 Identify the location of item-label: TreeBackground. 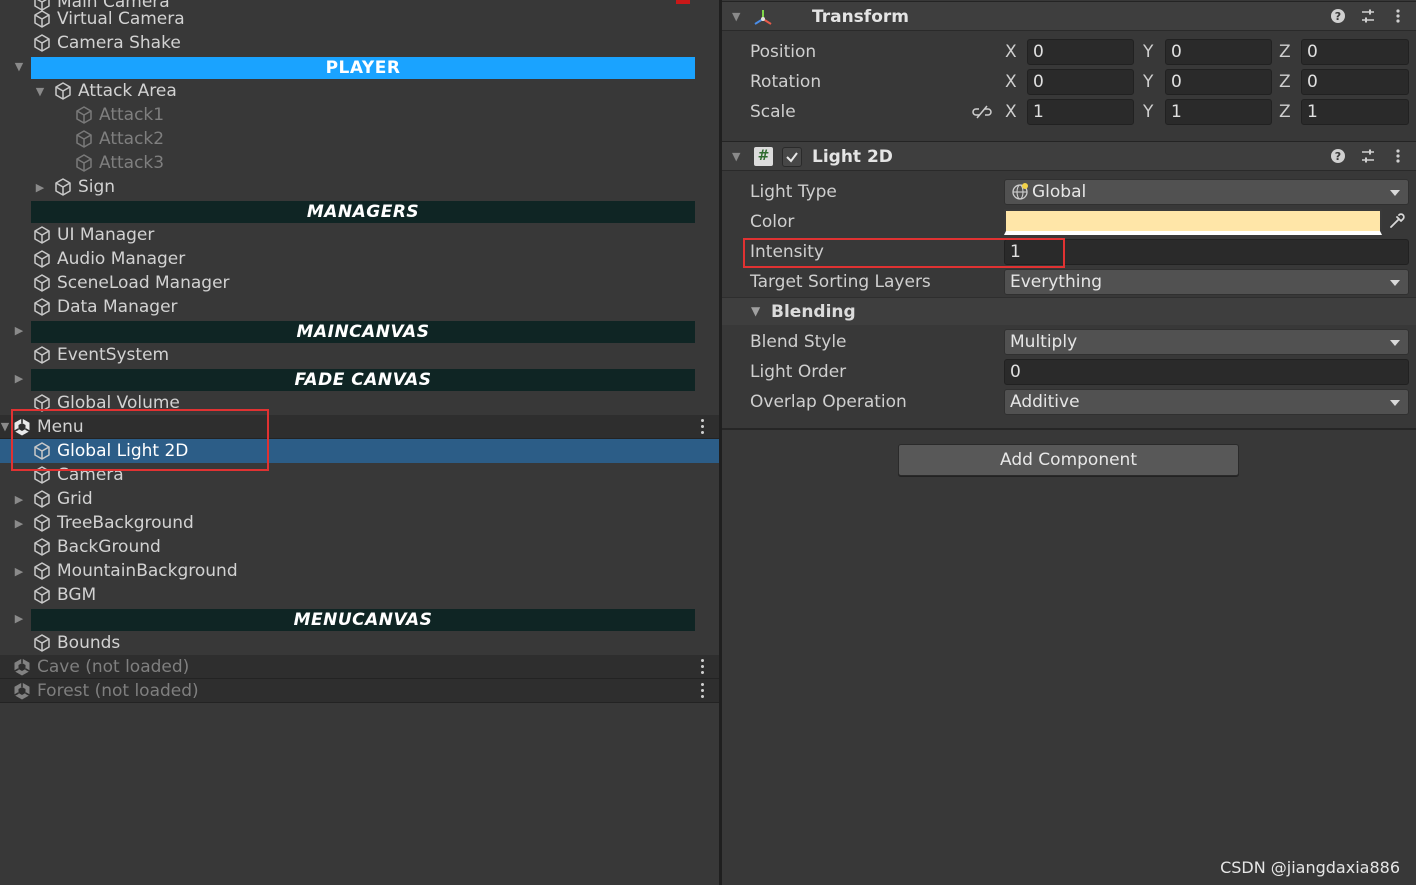
(125, 523).